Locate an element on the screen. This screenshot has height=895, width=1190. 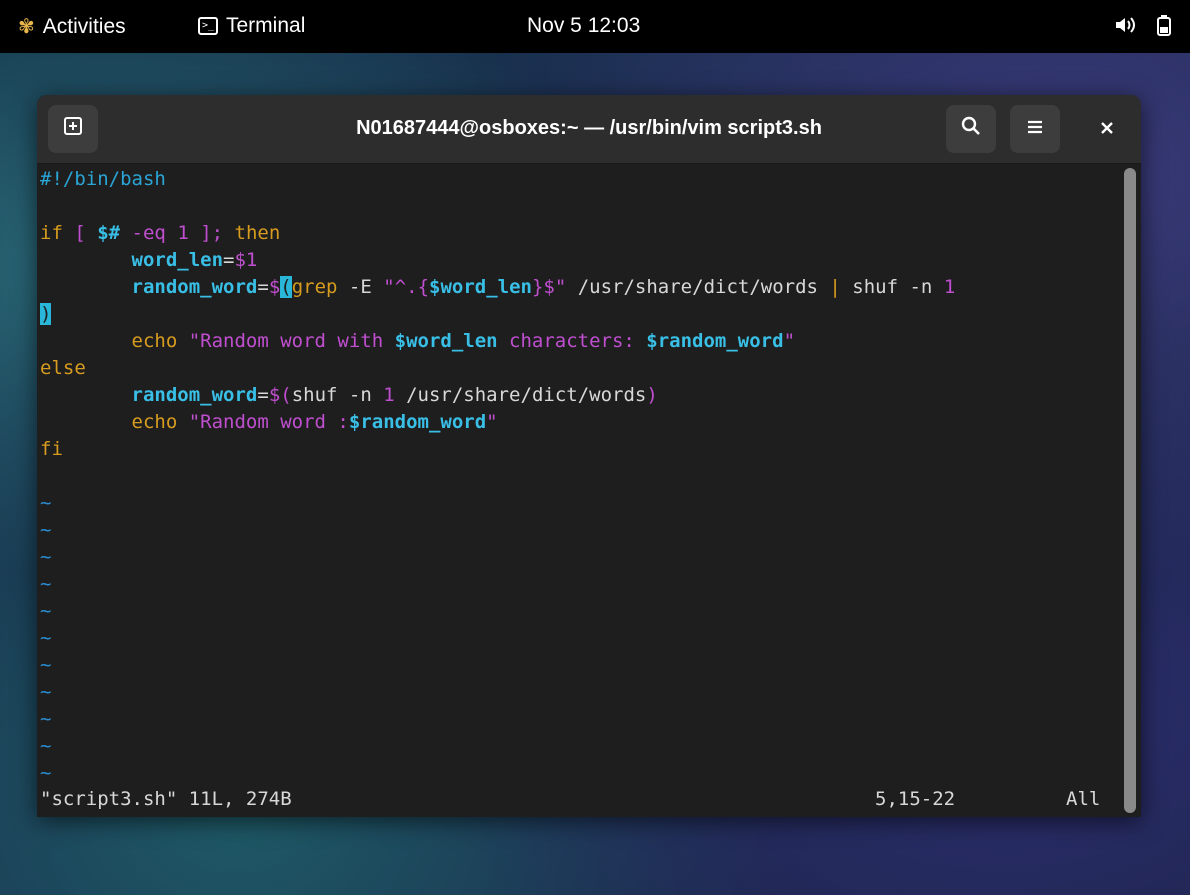
status-file-info: "script3.sh" 11L, 274B is located at coordinates (166, 799).